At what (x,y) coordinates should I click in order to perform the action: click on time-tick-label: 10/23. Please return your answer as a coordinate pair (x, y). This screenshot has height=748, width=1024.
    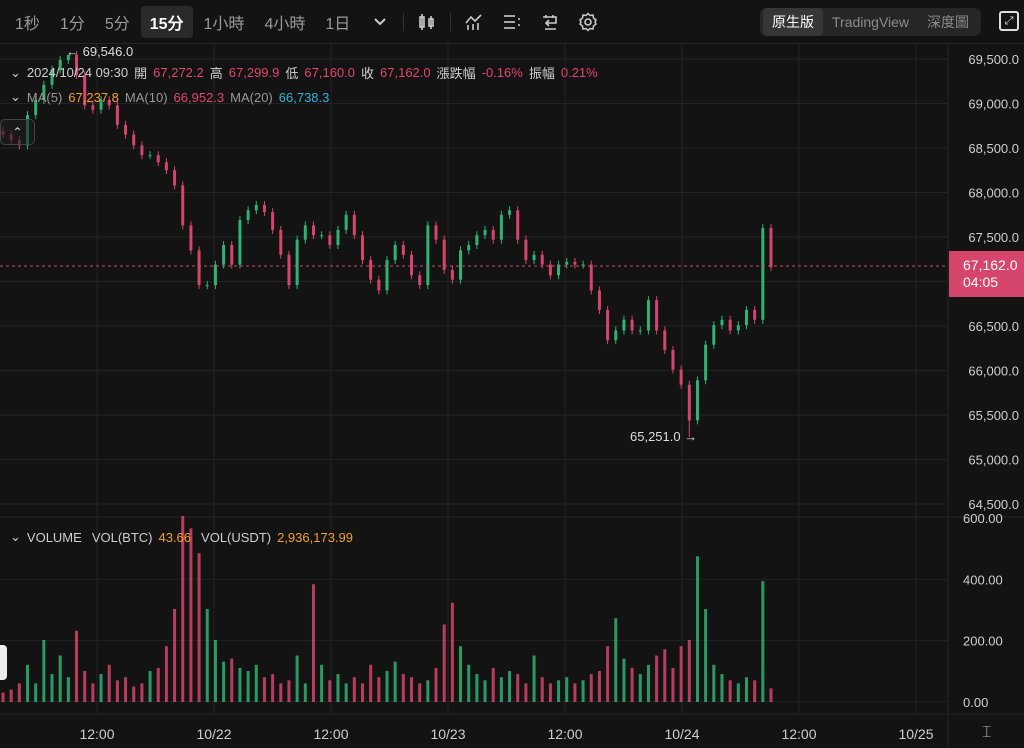
    Looking at the image, I should click on (447, 734).